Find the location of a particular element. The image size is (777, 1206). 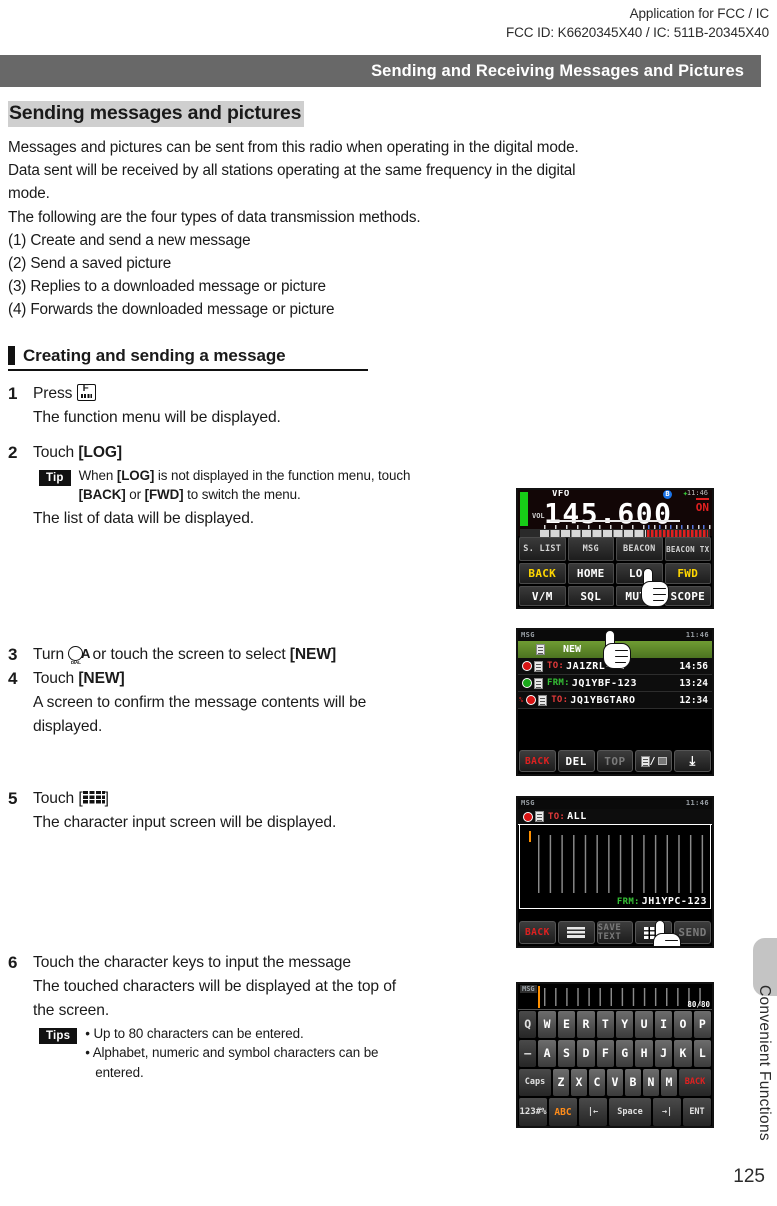

button-beacon-tx: BEACON TX is located at coordinates (687, 549).